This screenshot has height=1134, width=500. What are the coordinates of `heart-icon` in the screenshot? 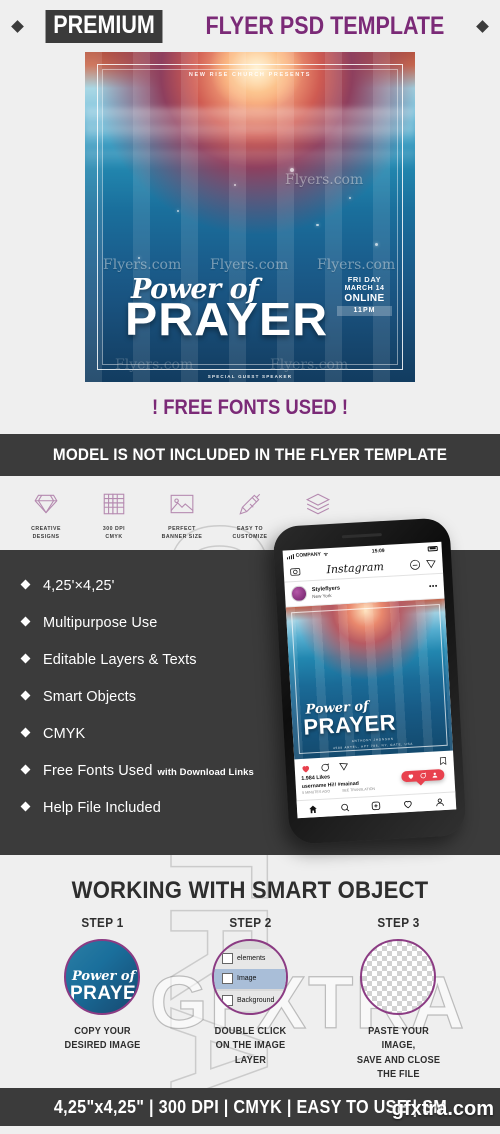 It's located at (306, 768).